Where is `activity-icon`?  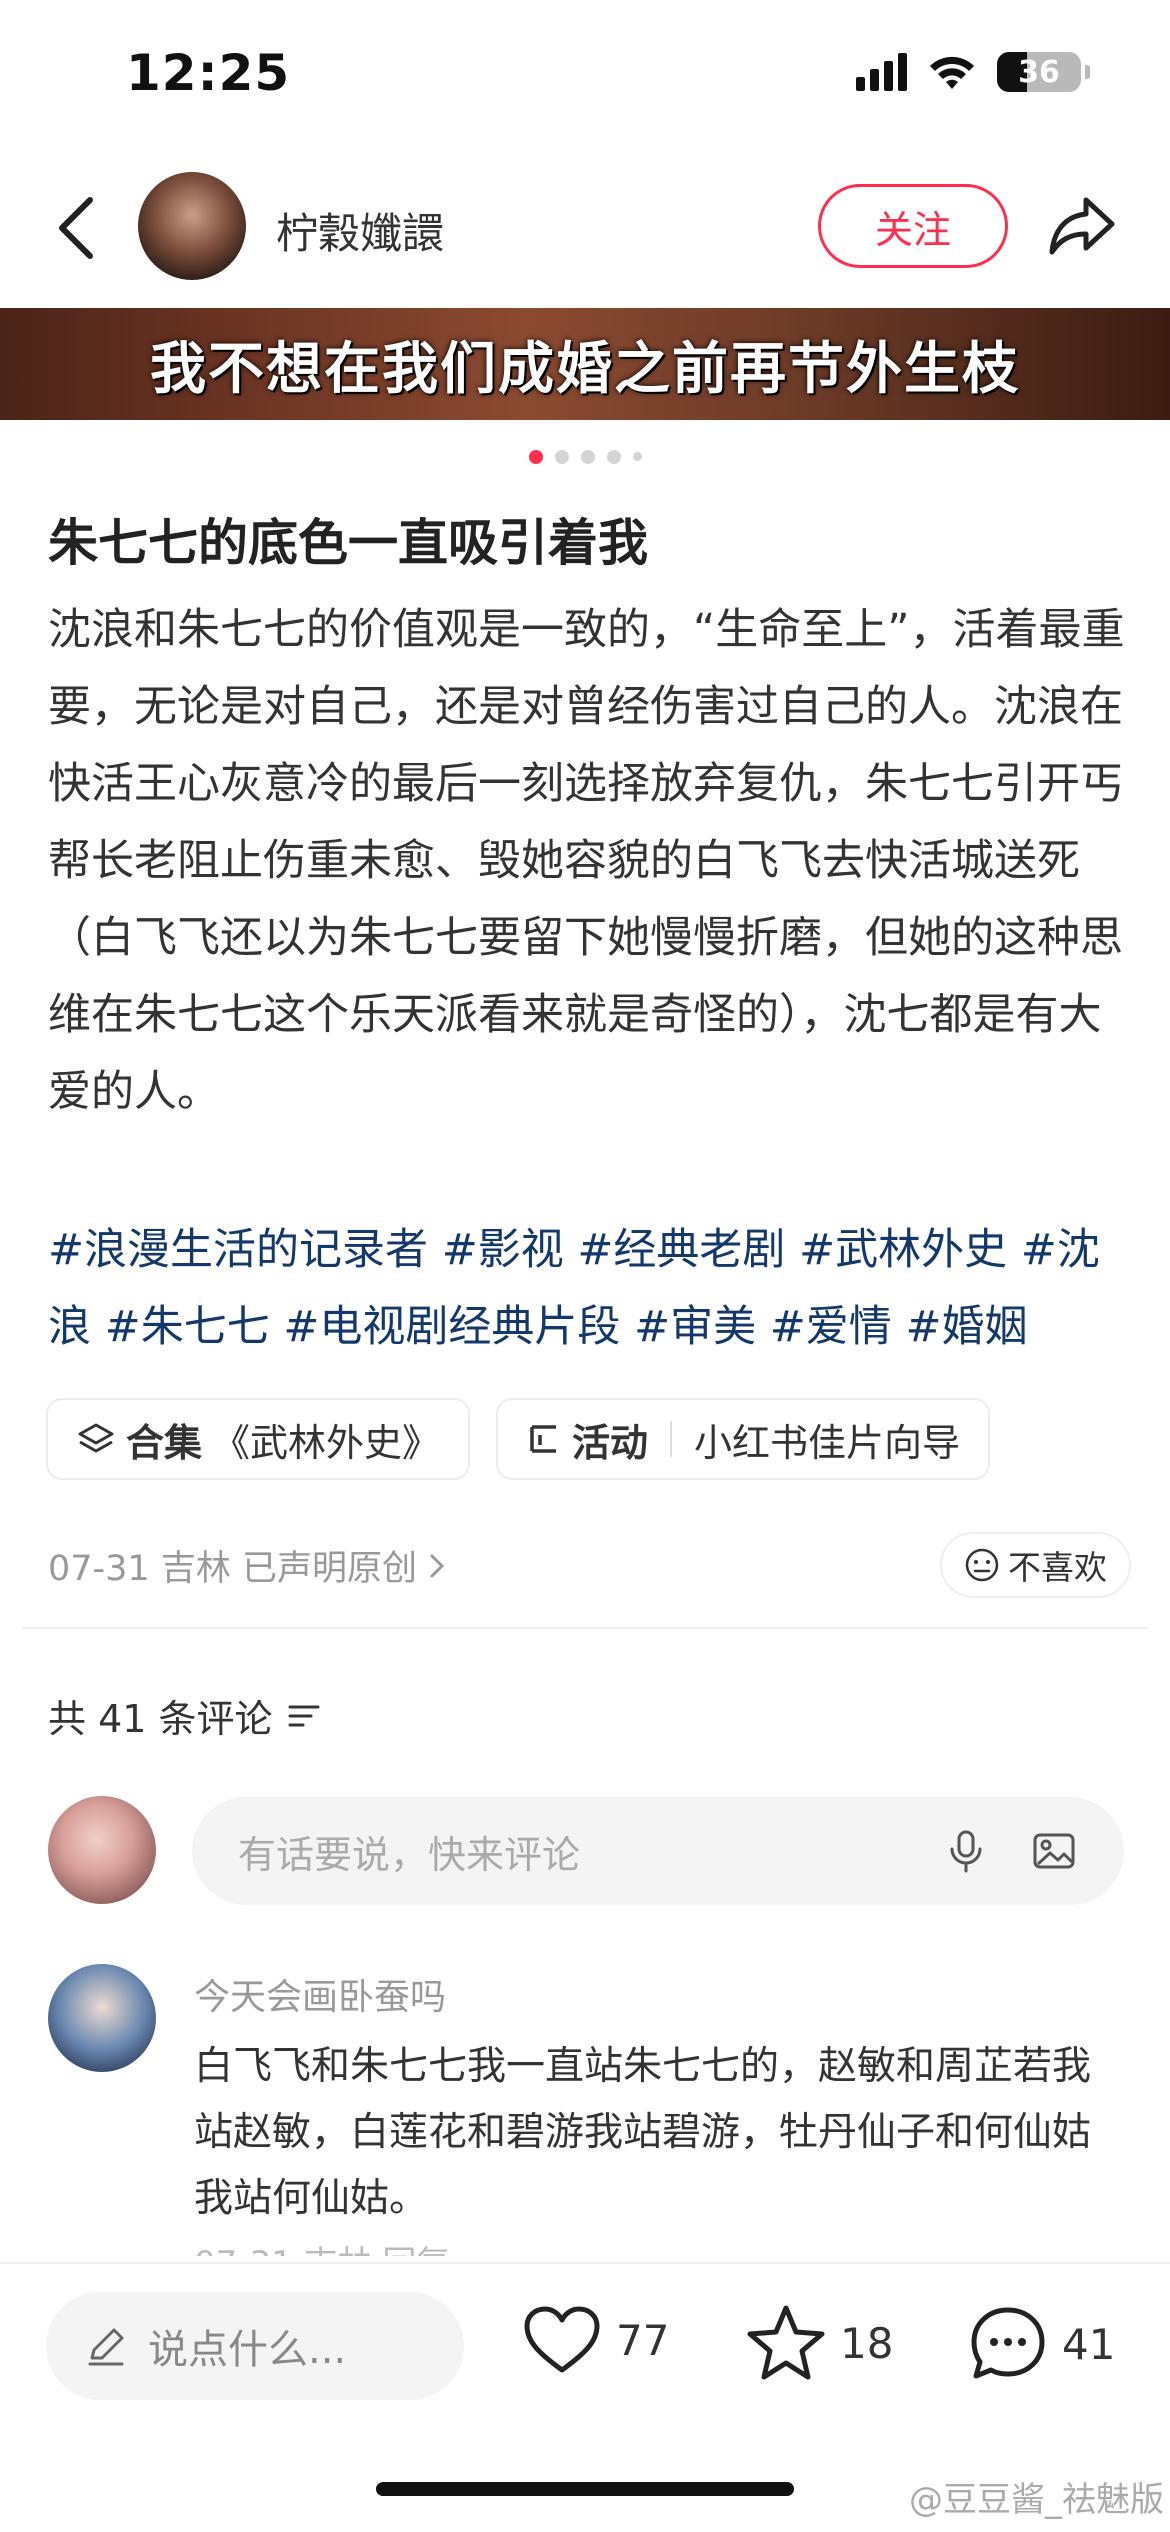 activity-icon is located at coordinates (543, 1439).